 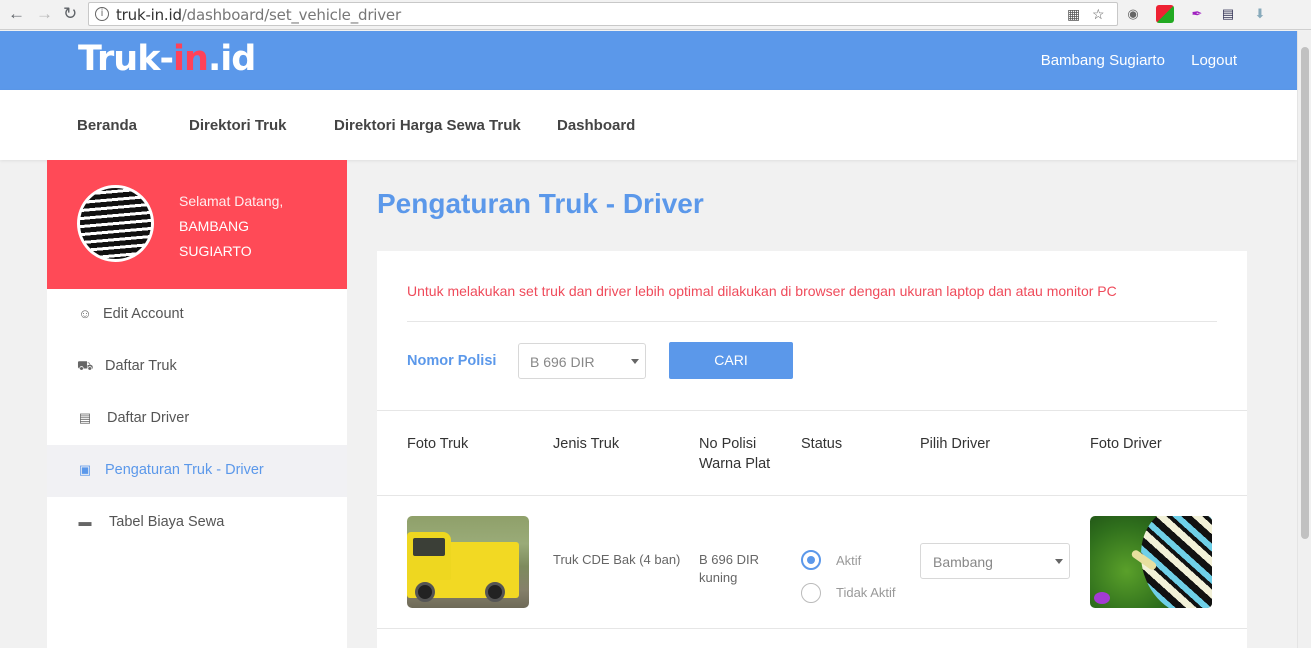 I want to click on url-text: truk-in.id/dashboard/set_vehicle_driver, so click(x=258, y=15).